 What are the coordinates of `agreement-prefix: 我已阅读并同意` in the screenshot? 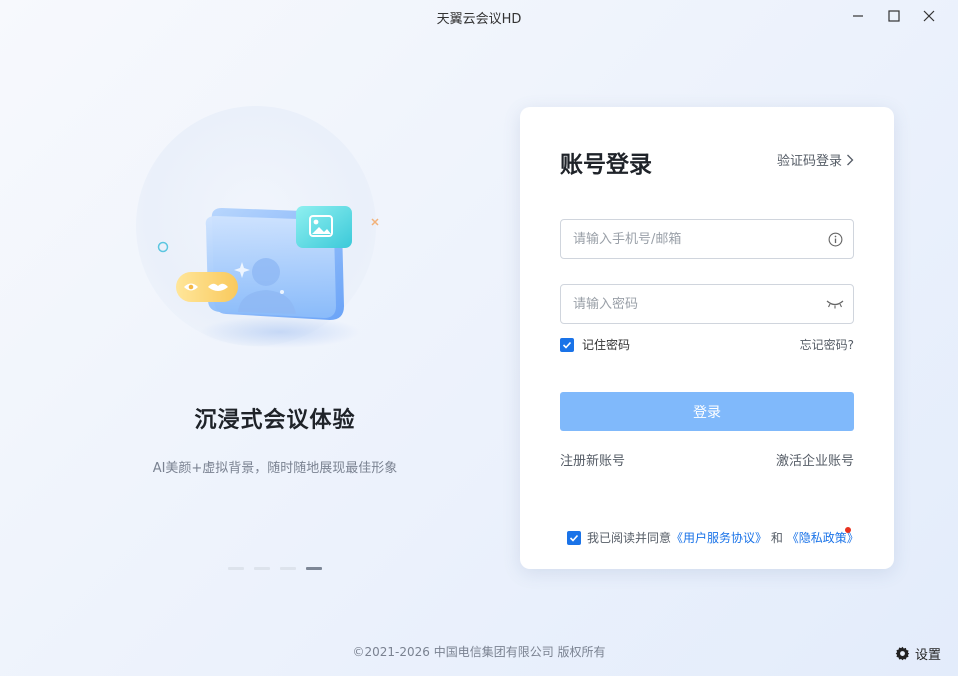 It's located at (629, 538).